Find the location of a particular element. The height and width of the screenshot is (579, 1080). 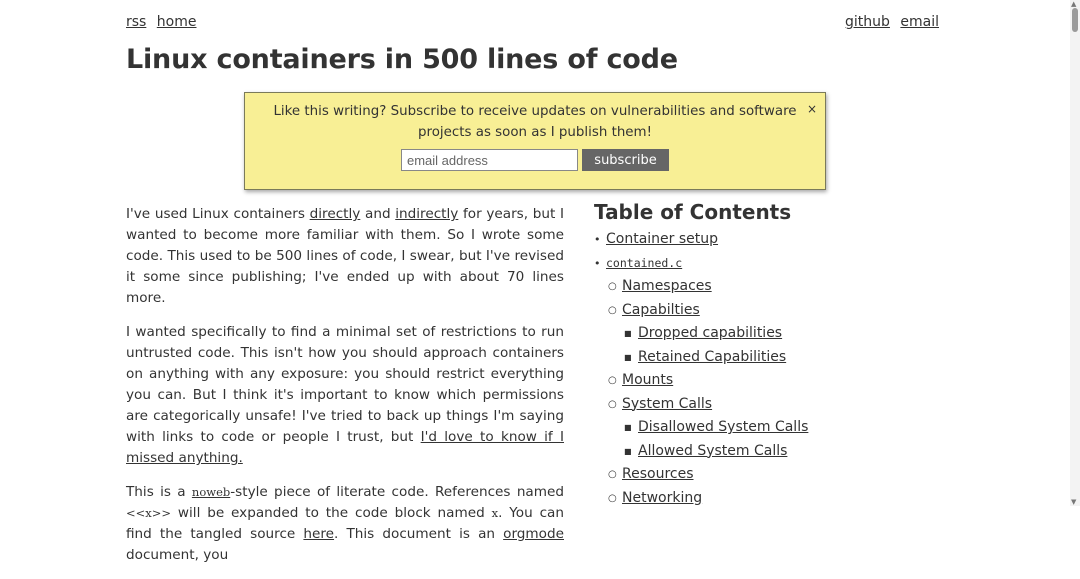

scroll-up-icon: ▲ is located at coordinates (1073, 4).